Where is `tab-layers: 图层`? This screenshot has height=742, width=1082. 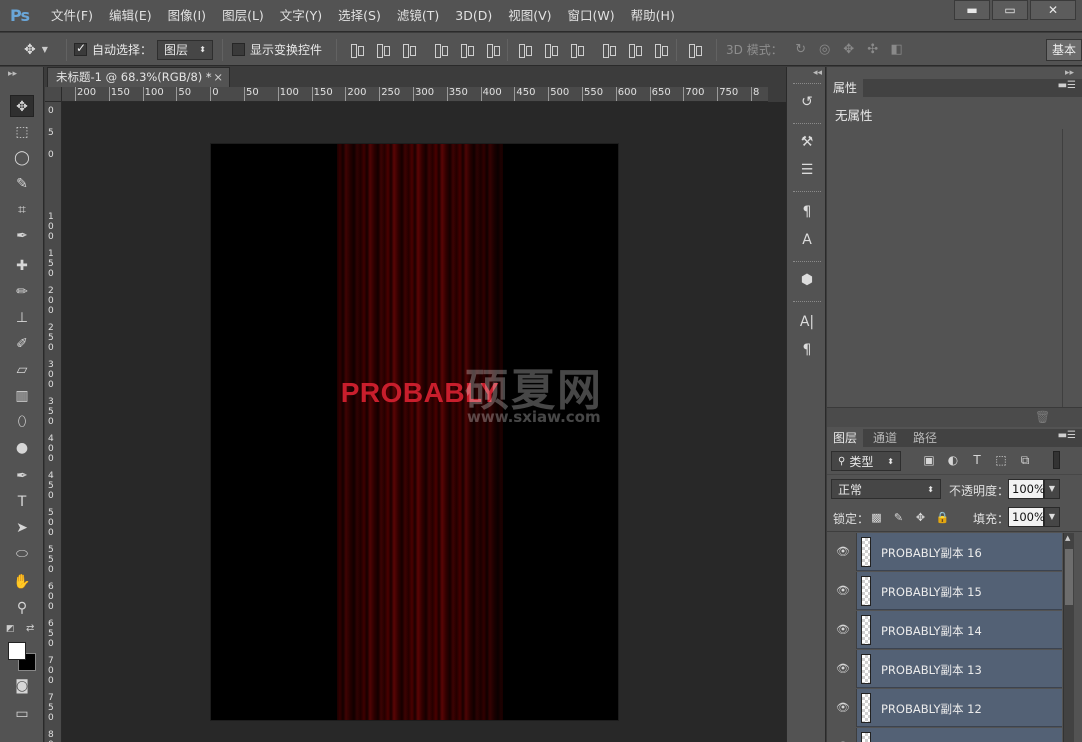 tab-layers: 图层 is located at coordinates (845, 438).